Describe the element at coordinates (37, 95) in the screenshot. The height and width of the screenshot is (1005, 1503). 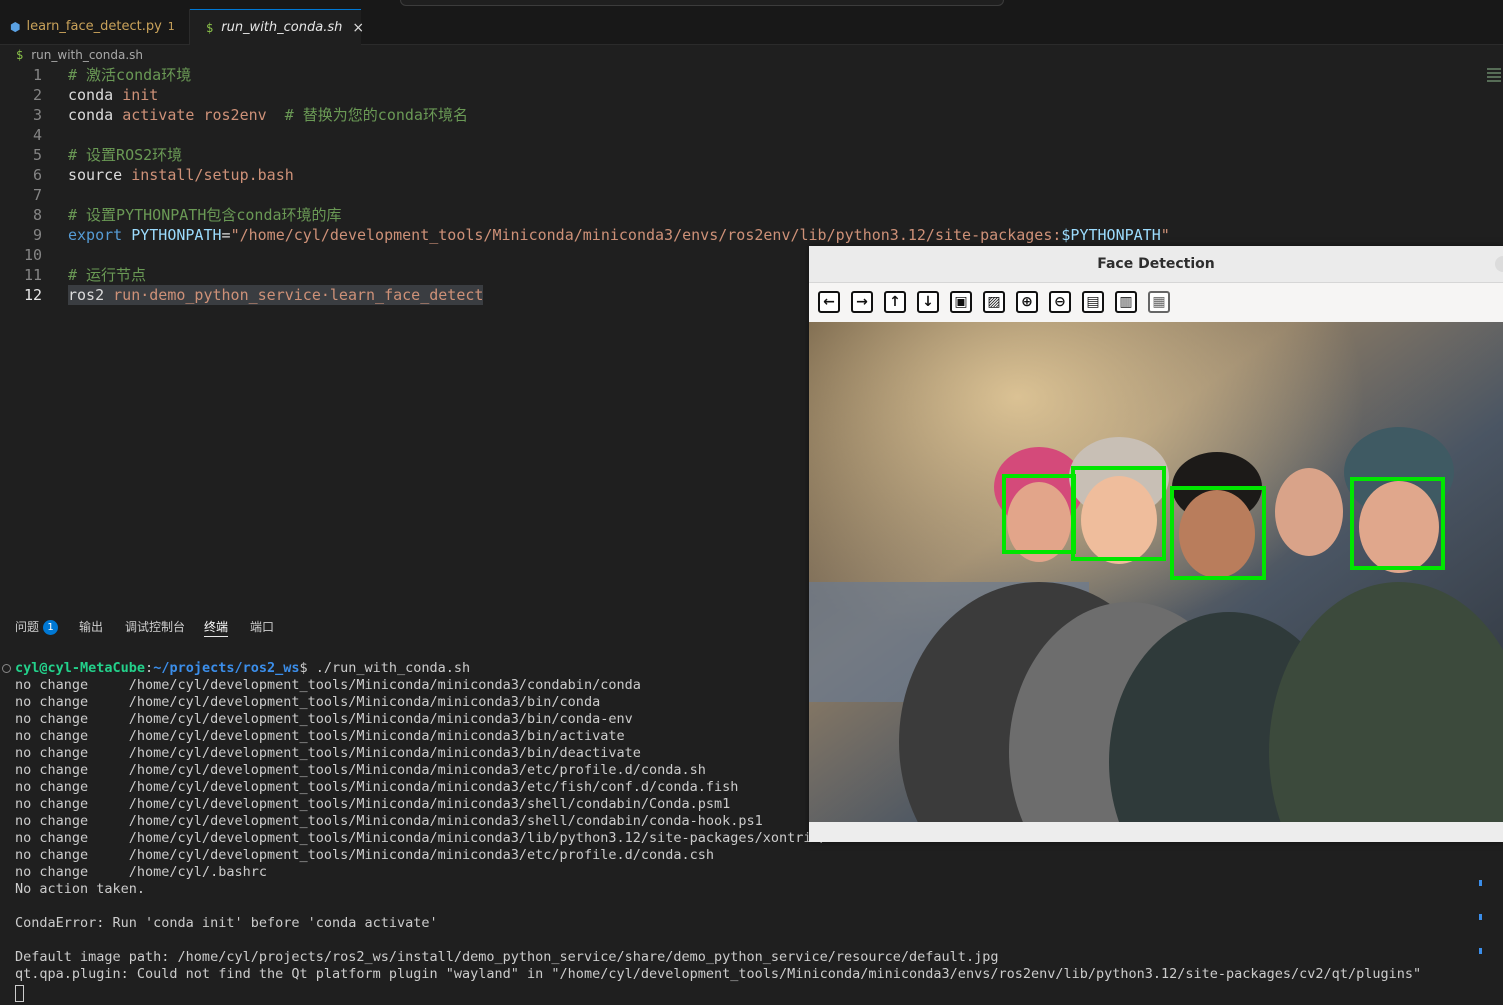
I see `line-number: 2` at that location.